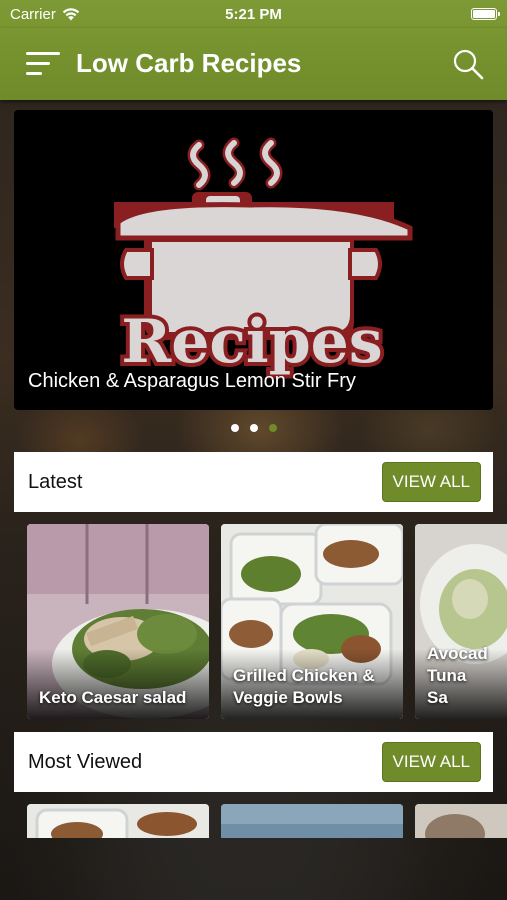 The image size is (507, 900). What do you see at coordinates (431, 762) in the screenshot?
I see `view-all-most-viewed-button: VIEW ALL` at bounding box center [431, 762].